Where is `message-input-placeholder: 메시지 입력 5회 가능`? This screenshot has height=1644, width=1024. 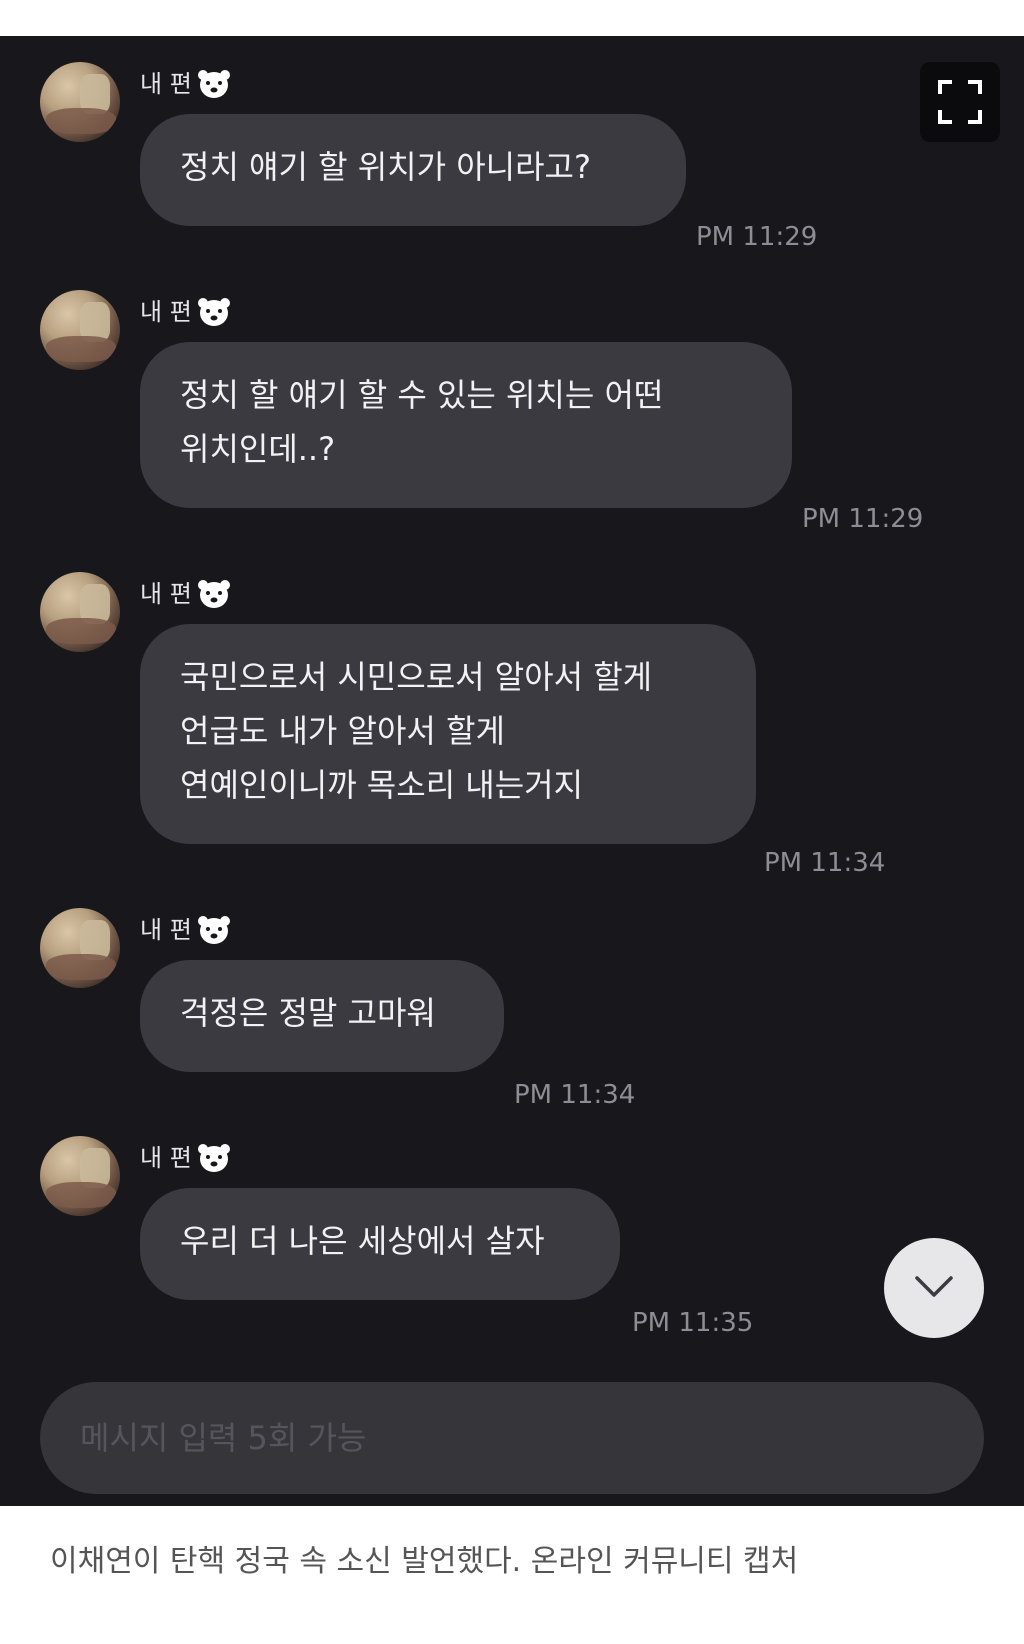
message-input-placeholder: 메시지 입력 5회 가능 is located at coordinates (223, 1438).